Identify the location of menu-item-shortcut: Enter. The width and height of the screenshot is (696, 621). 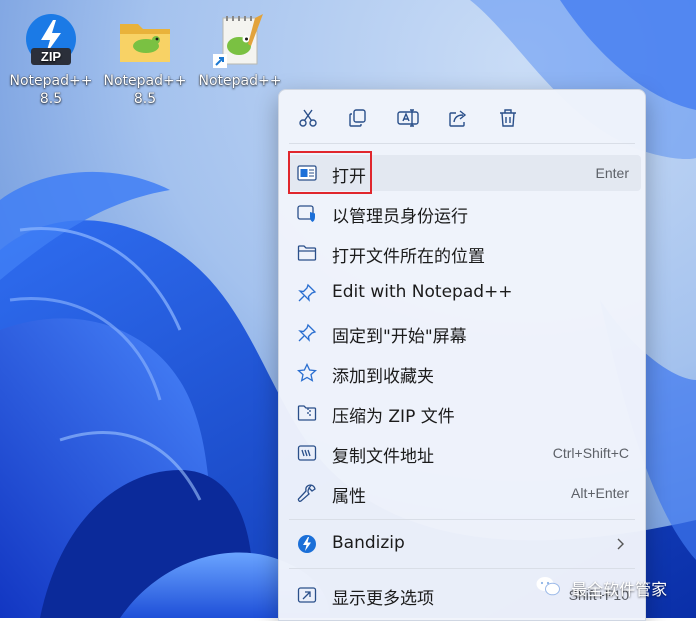
(612, 173).